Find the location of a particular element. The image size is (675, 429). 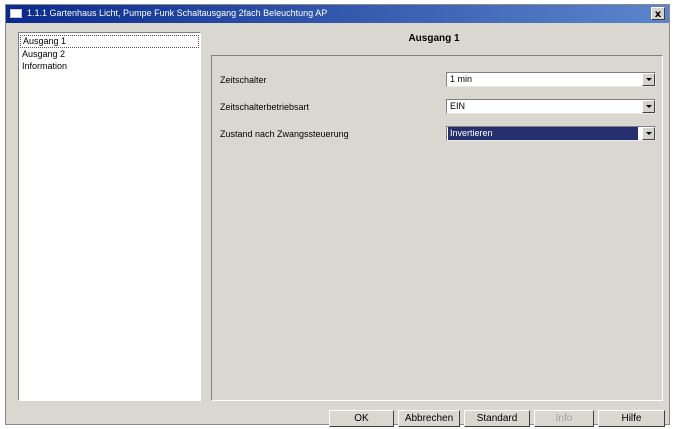

select-value: Invertieren is located at coordinates (543, 133).